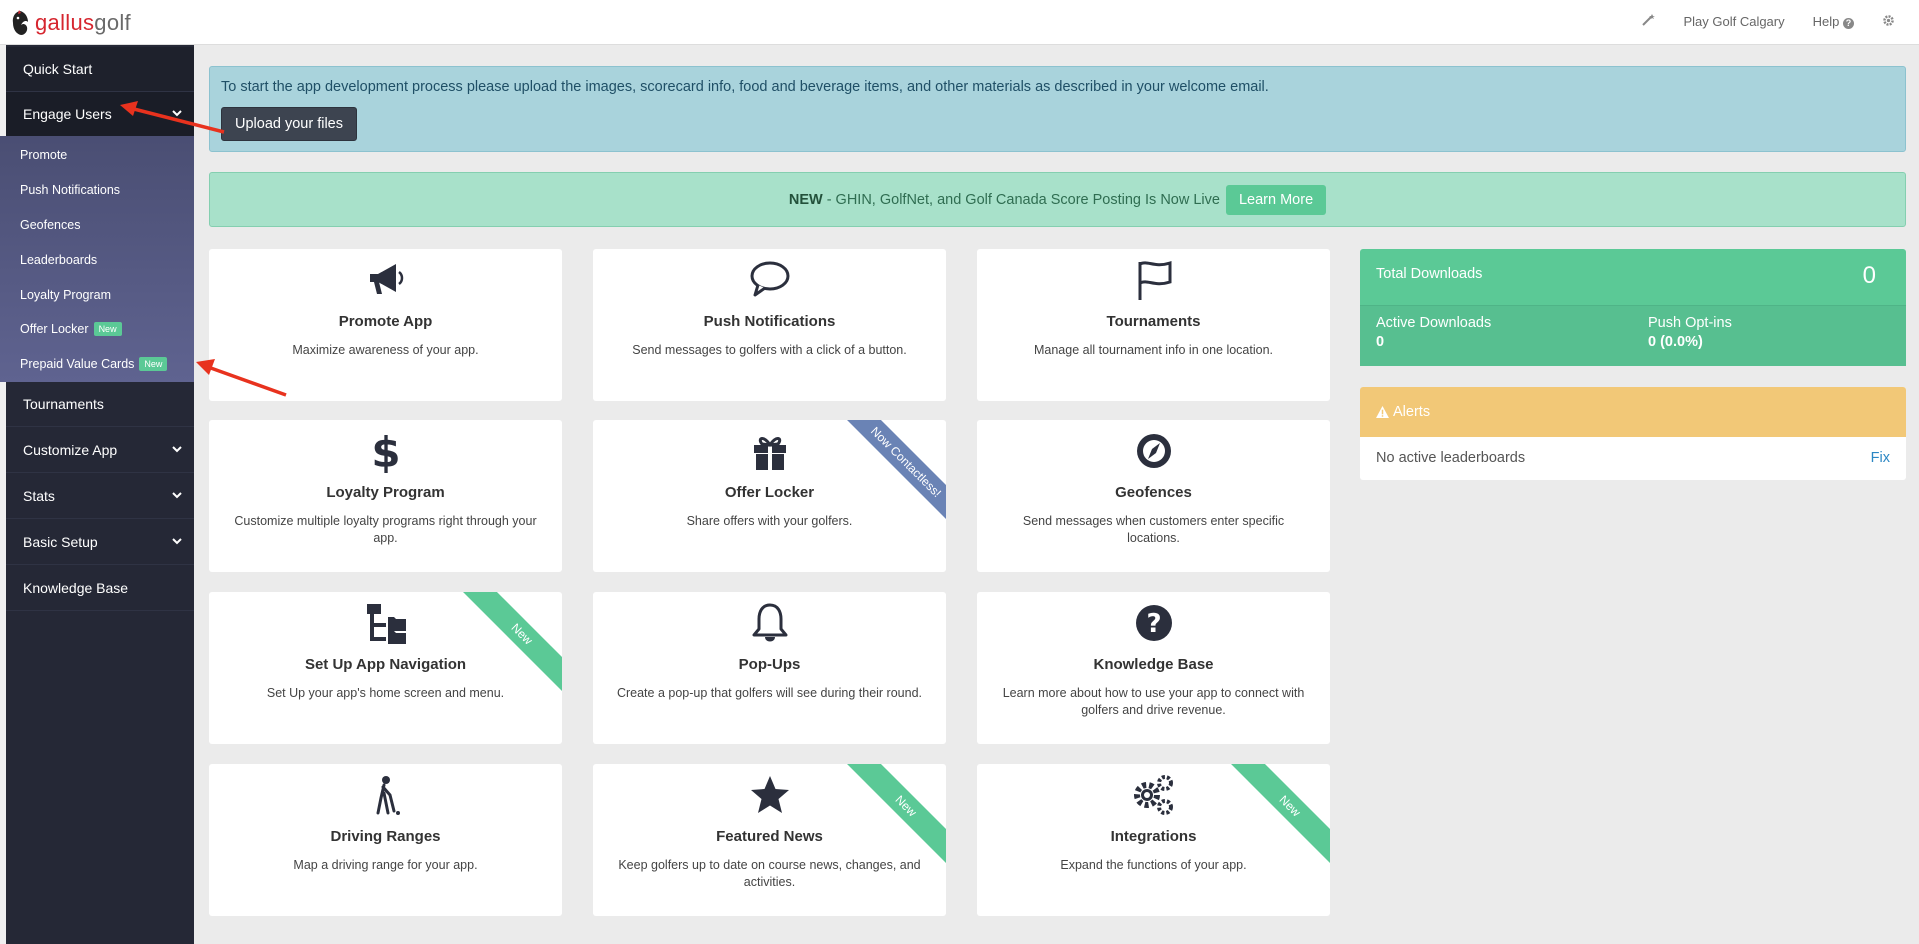  Describe the element at coordinates (1276, 199) in the screenshot. I see `learn-more-button: Learn More` at that location.